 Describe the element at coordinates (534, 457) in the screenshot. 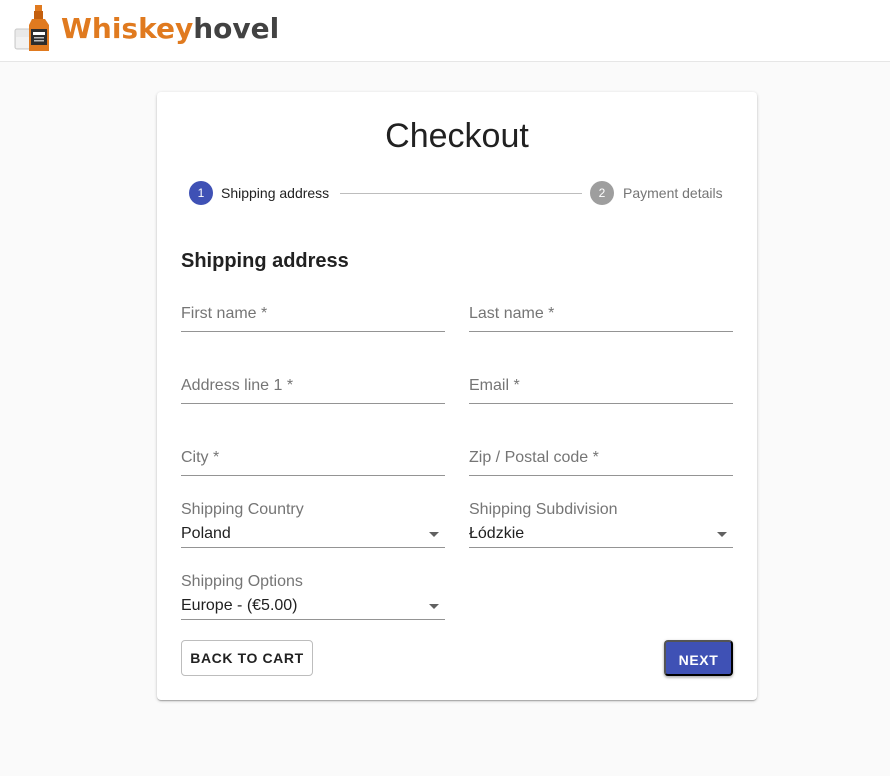

I see `zip-placeholder: Zip / Postal code *` at that location.